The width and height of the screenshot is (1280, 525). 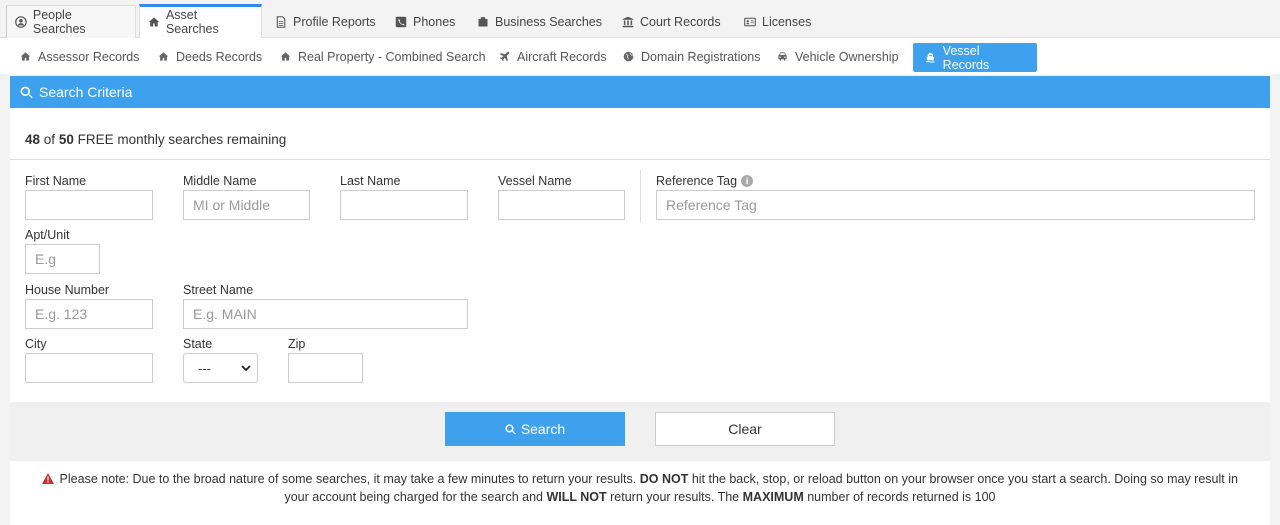 What do you see at coordinates (182, 139) in the screenshot?
I see `quota-suffix: FREE monthly searches remaining` at bounding box center [182, 139].